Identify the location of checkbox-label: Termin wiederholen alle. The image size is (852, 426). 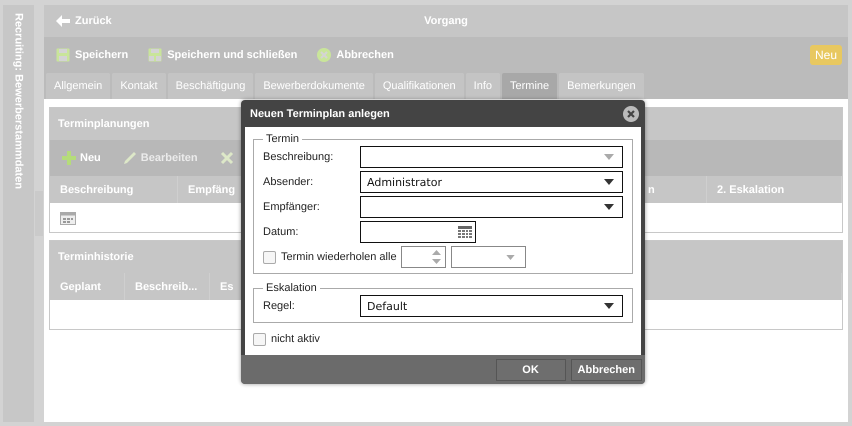
(339, 257).